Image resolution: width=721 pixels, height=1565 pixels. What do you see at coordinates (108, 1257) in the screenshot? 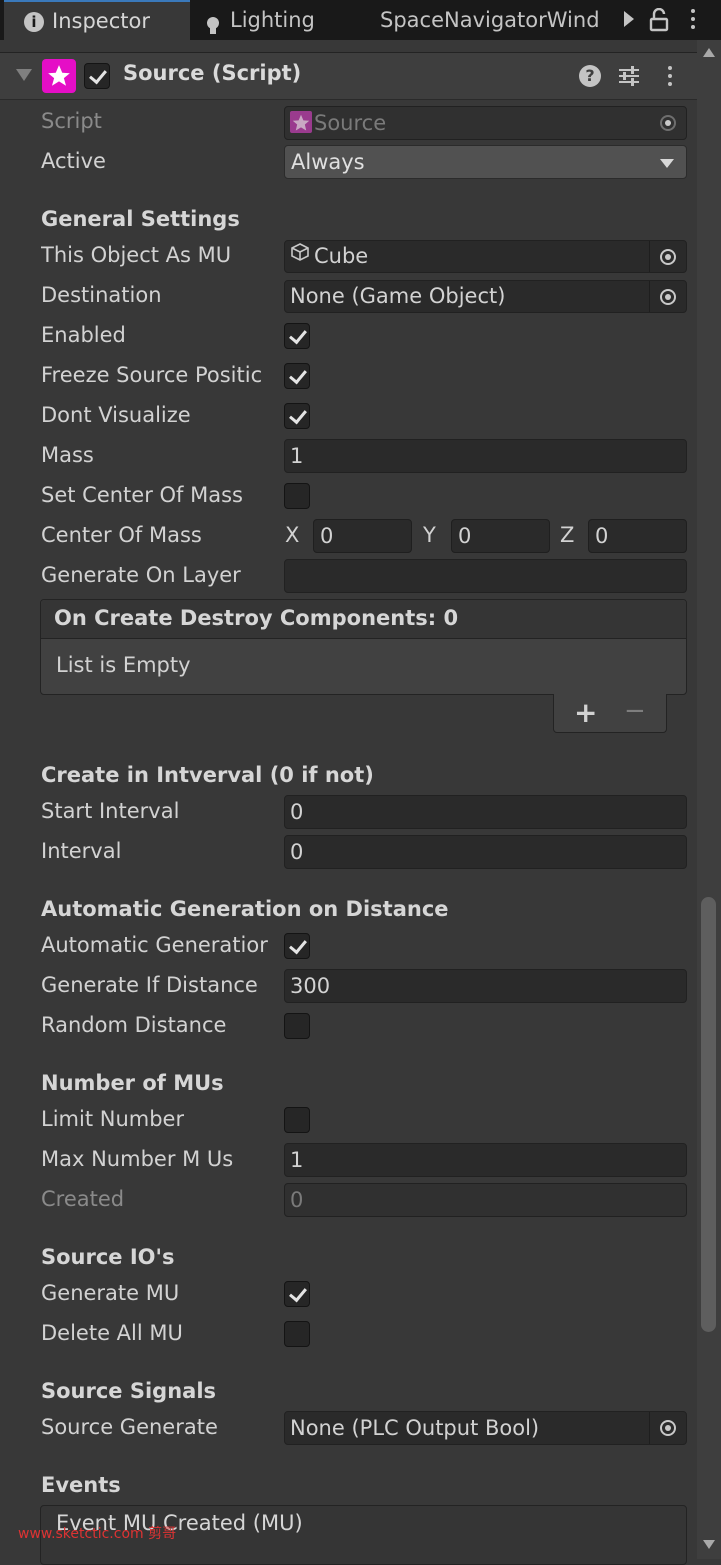
I see `source-io-header: Source IO's` at bounding box center [108, 1257].